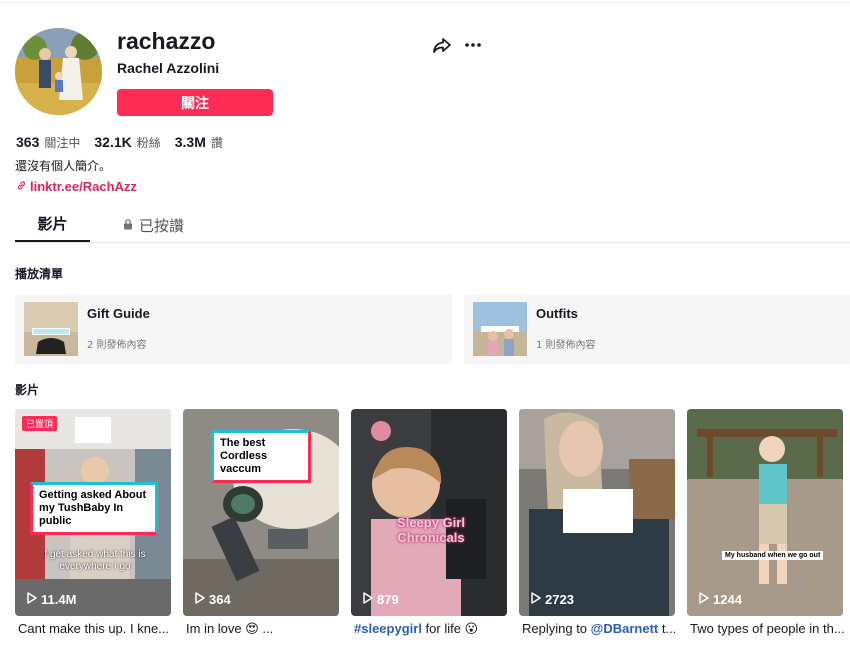 The height and width of the screenshot is (645, 850). I want to click on view-count: 11.4M, so click(51, 599).